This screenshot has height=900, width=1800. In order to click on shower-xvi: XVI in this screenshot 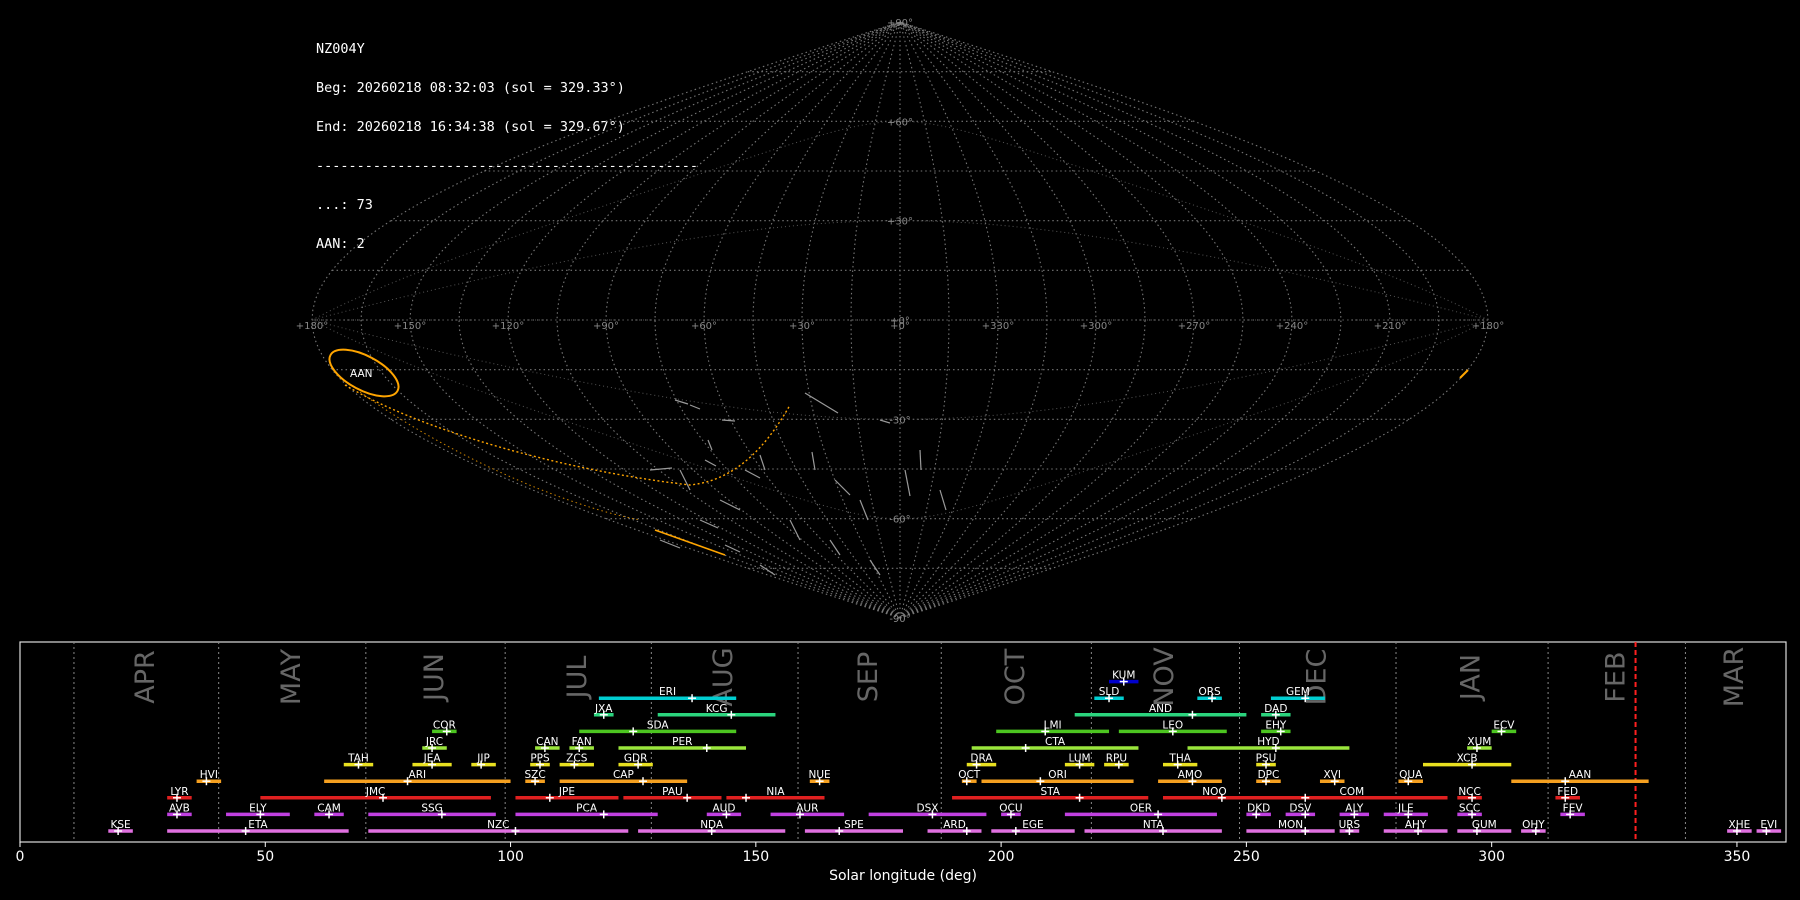, I will do `click(1332, 777)`.